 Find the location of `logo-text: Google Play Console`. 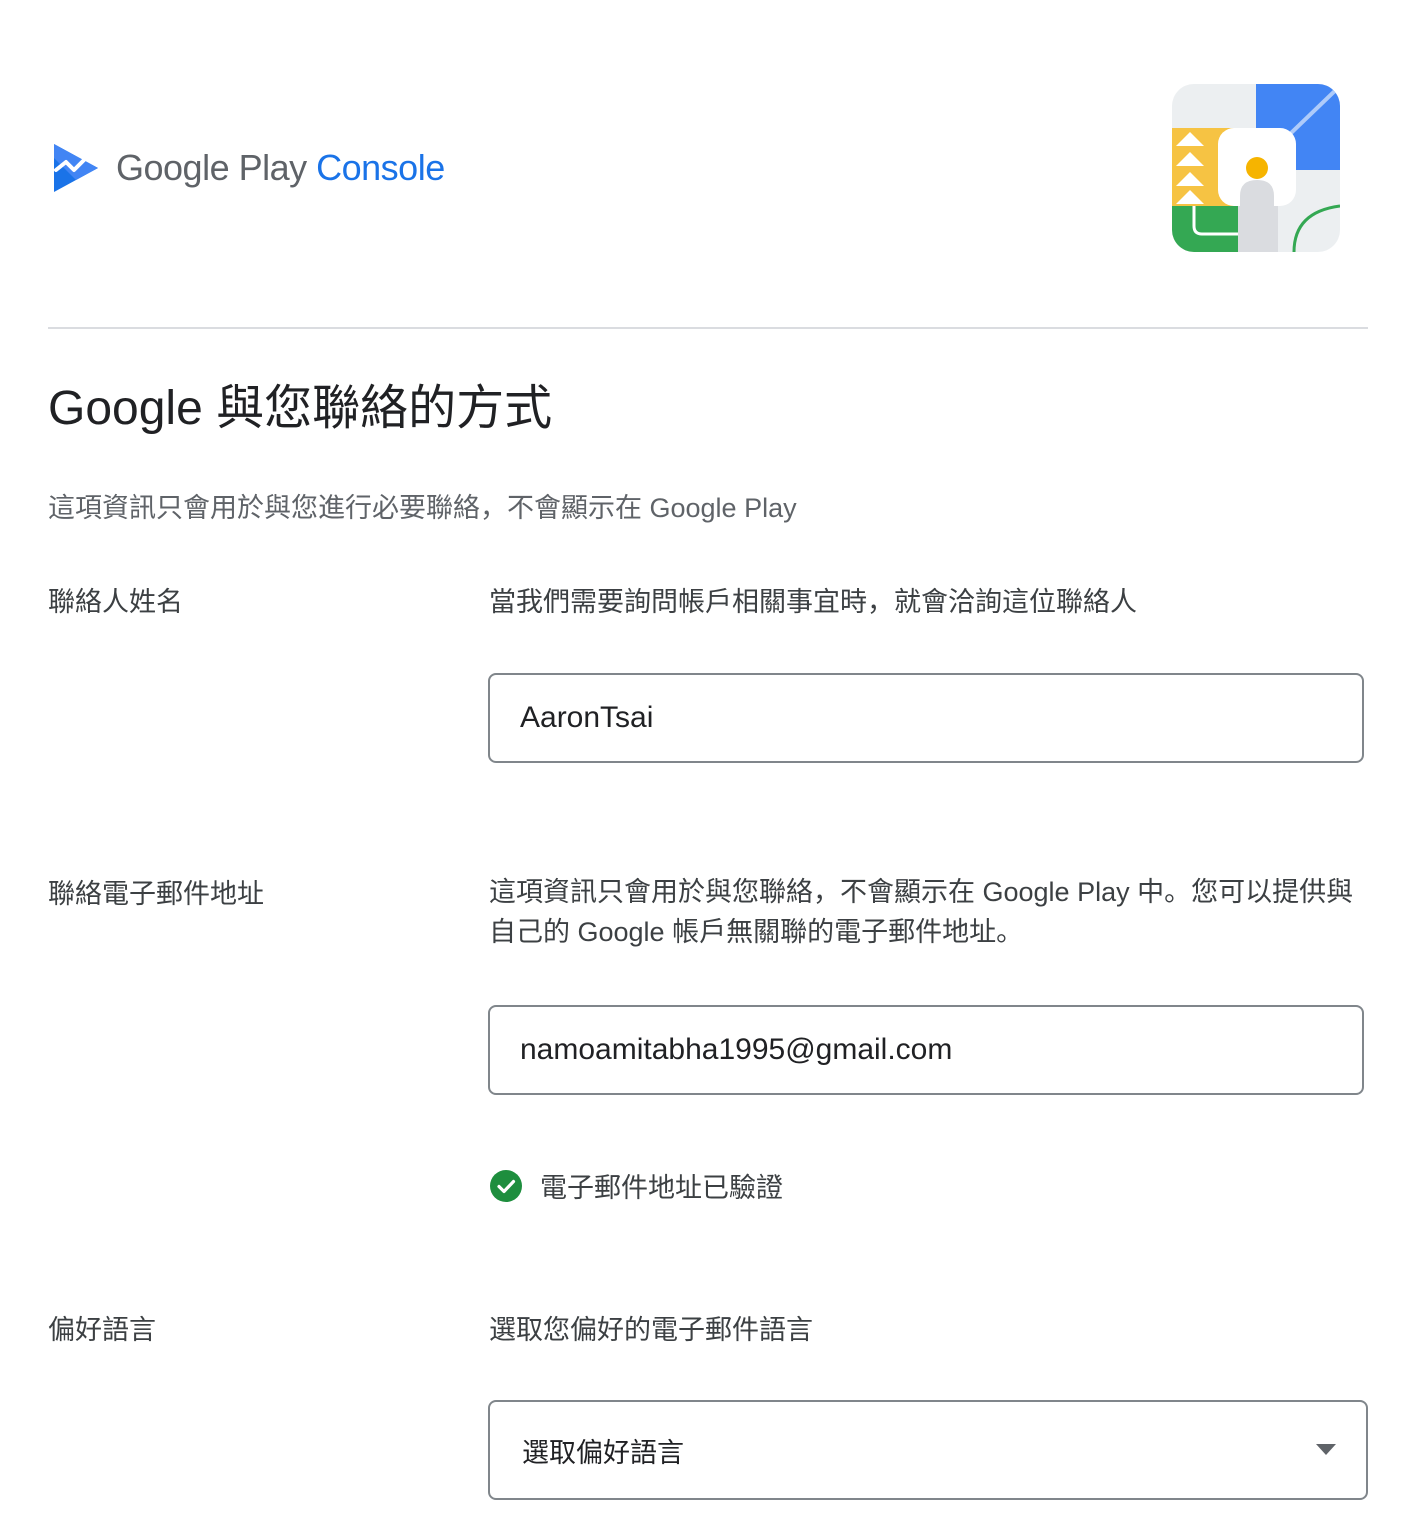

logo-text: Google Play Console is located at coordinates (280, 168).